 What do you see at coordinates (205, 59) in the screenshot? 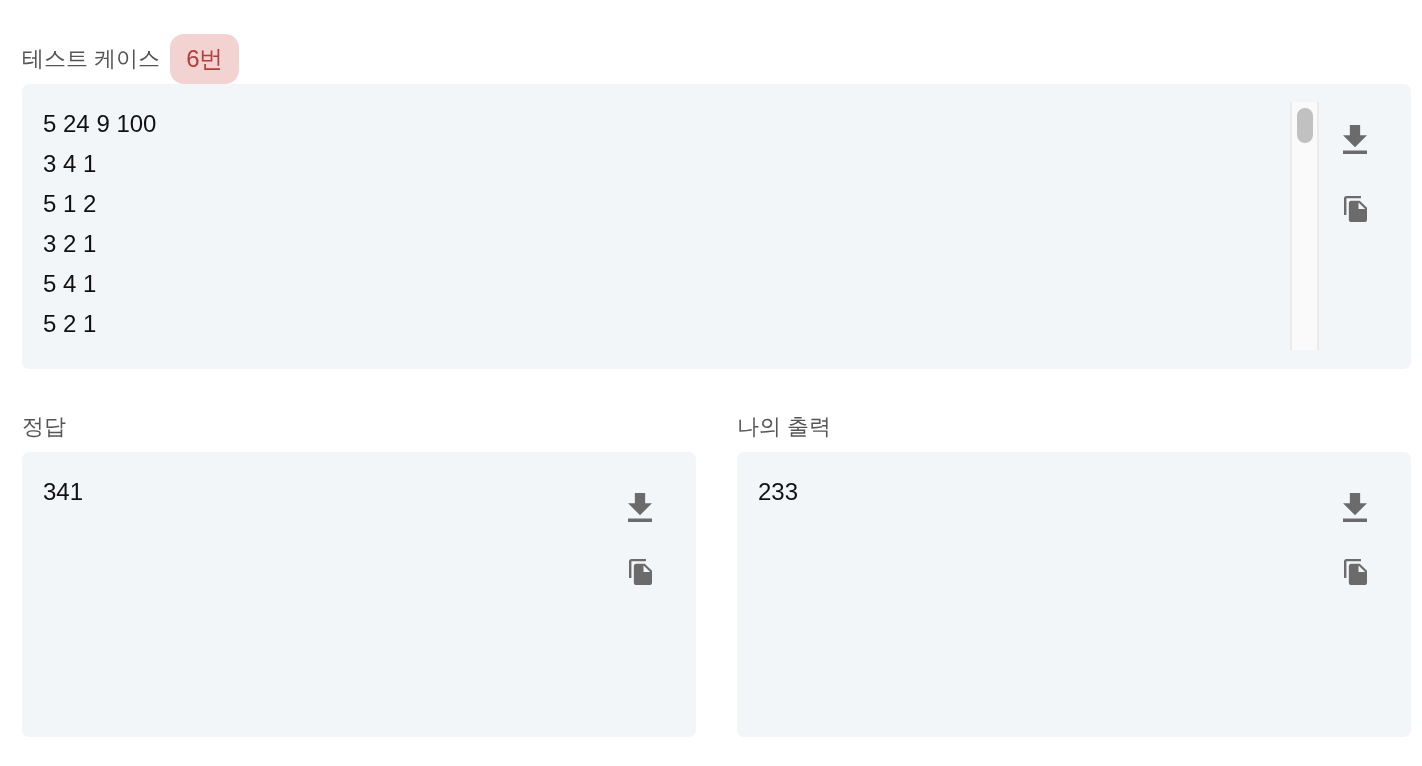
I see `case-number-badge: 6번` at bounding box center [205, 59].